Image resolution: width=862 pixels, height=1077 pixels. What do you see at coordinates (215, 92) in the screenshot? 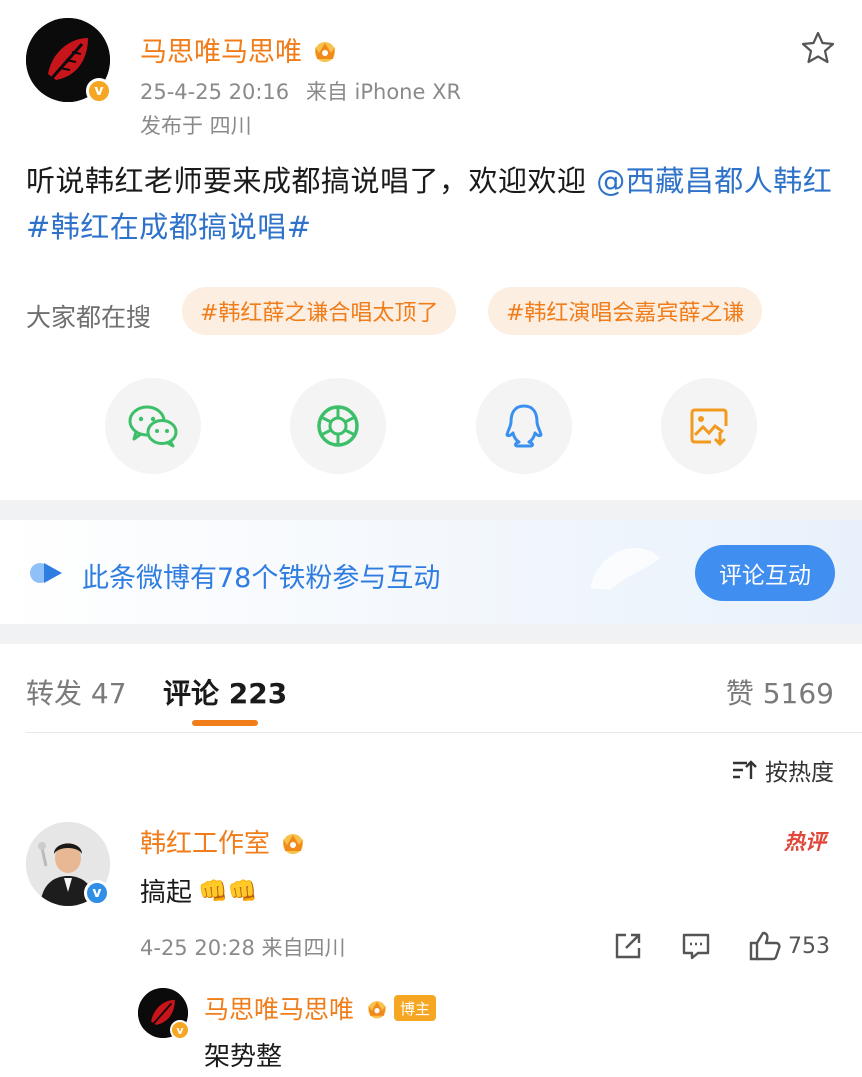
I see `post-timestamp: 25-4-25 20:16` at bounding box center [215, 92].